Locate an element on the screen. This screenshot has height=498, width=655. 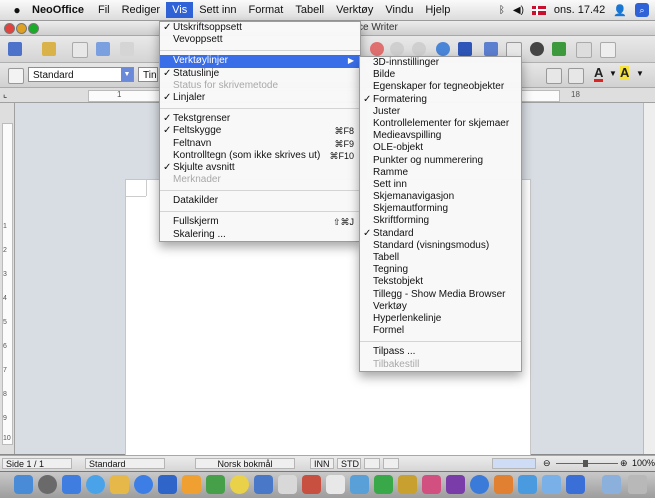
menu-verktoy: Verktøy is located at coordinates (354, 10).